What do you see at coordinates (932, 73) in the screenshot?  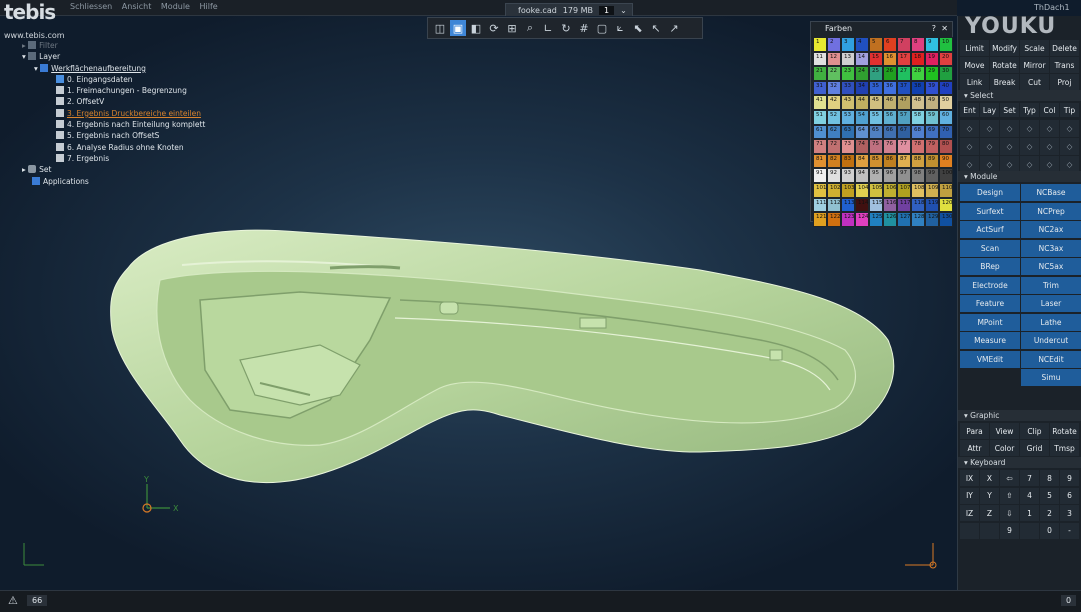 I see `color-swatch: 29` at bounding box center [932, 73].